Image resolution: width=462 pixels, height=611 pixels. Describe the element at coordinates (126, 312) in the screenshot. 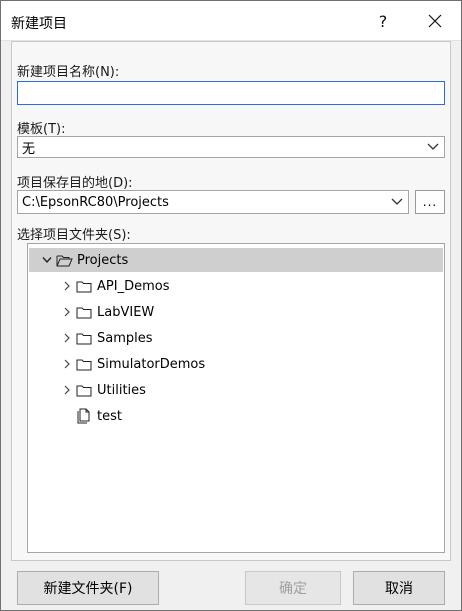

I see `tree-item-label: LabVIEW` at that location.